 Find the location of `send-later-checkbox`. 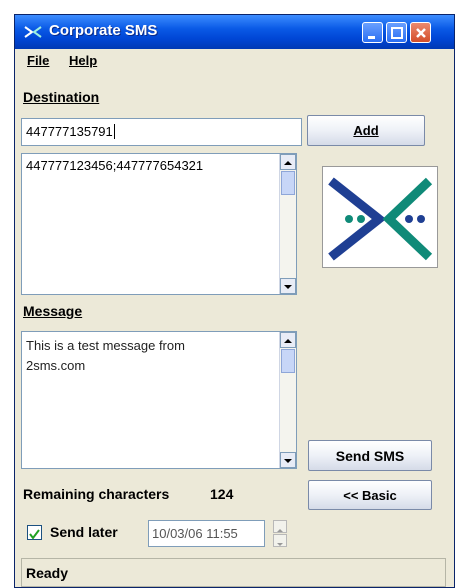

send-later-checkbox is located at coordinates (34, 532).